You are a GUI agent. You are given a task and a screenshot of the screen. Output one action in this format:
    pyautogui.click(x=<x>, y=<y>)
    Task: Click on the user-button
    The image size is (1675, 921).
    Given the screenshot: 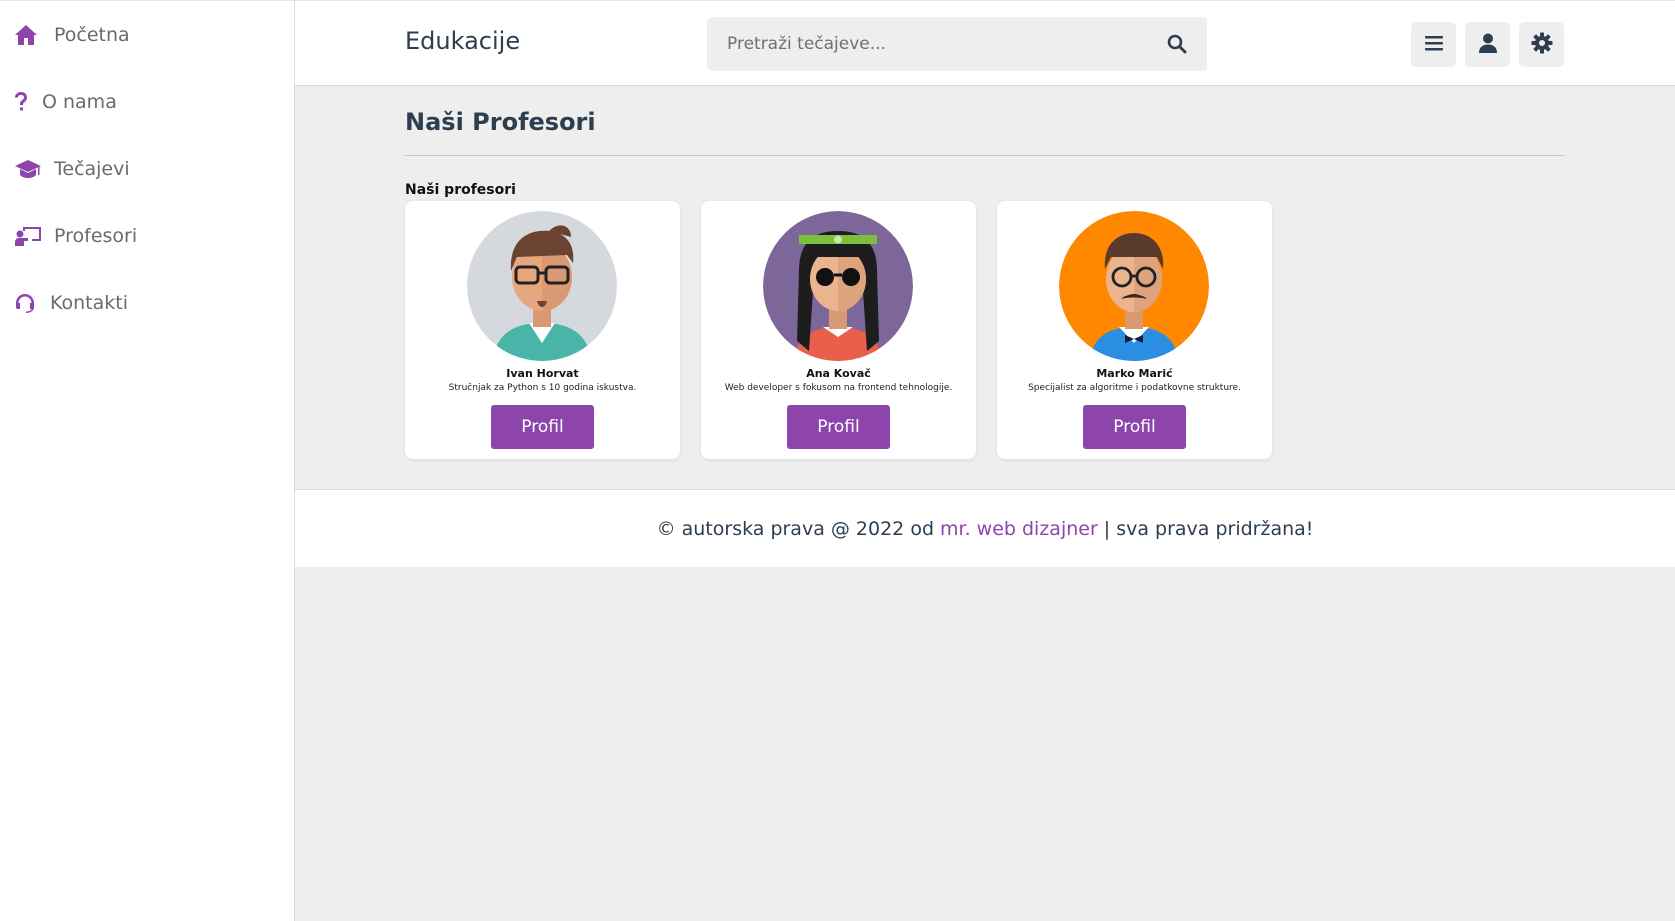 What is the action you would take?
    pyautogui.click(x=1487, y=44)
    